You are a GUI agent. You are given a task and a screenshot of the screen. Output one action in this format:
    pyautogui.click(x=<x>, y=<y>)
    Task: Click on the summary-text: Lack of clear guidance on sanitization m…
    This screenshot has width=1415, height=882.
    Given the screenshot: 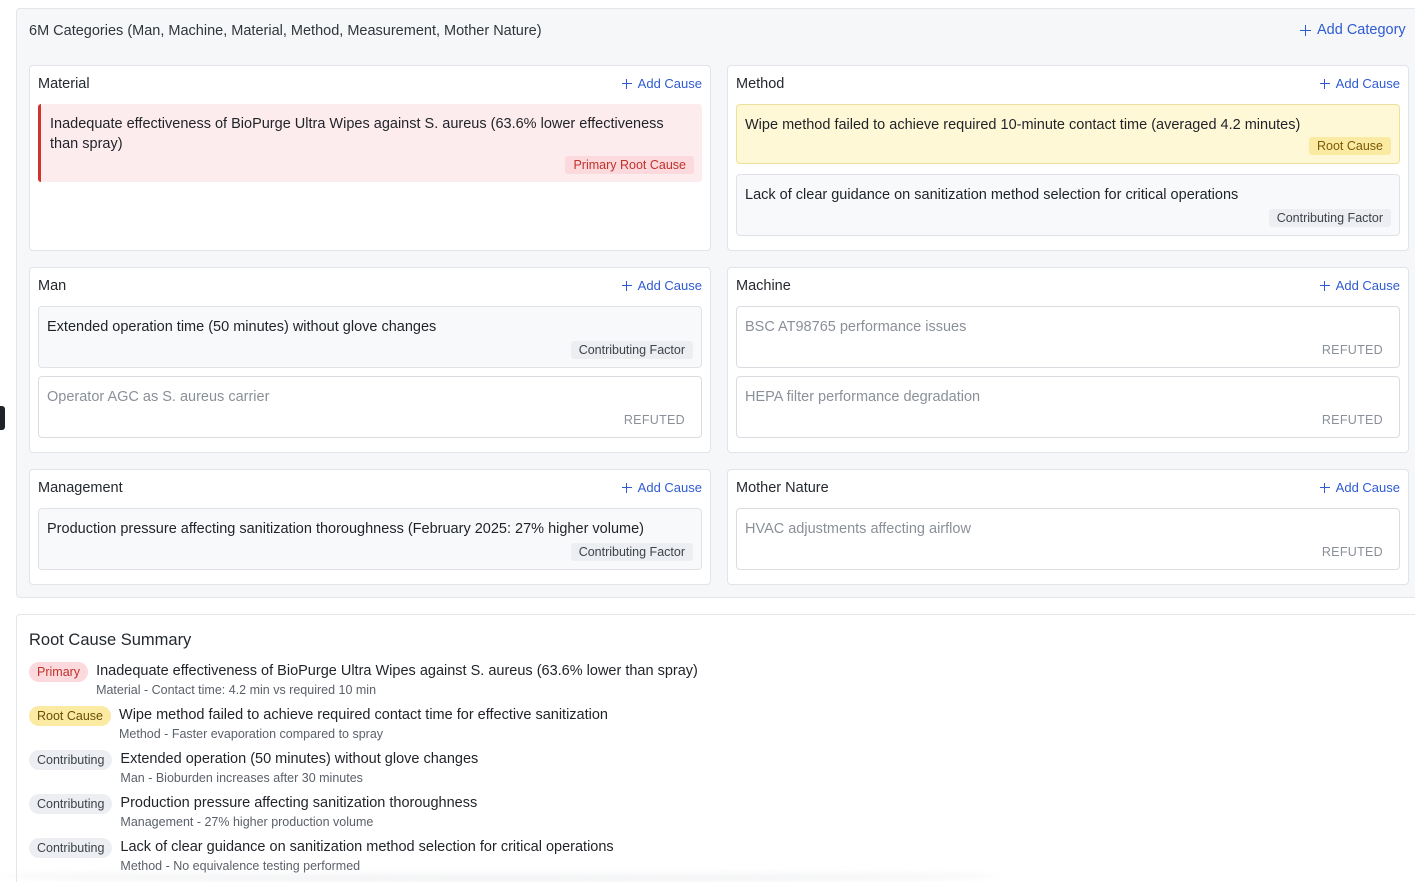 What is the action you would take?
    pyautogui.click(x=367, y=847)
    